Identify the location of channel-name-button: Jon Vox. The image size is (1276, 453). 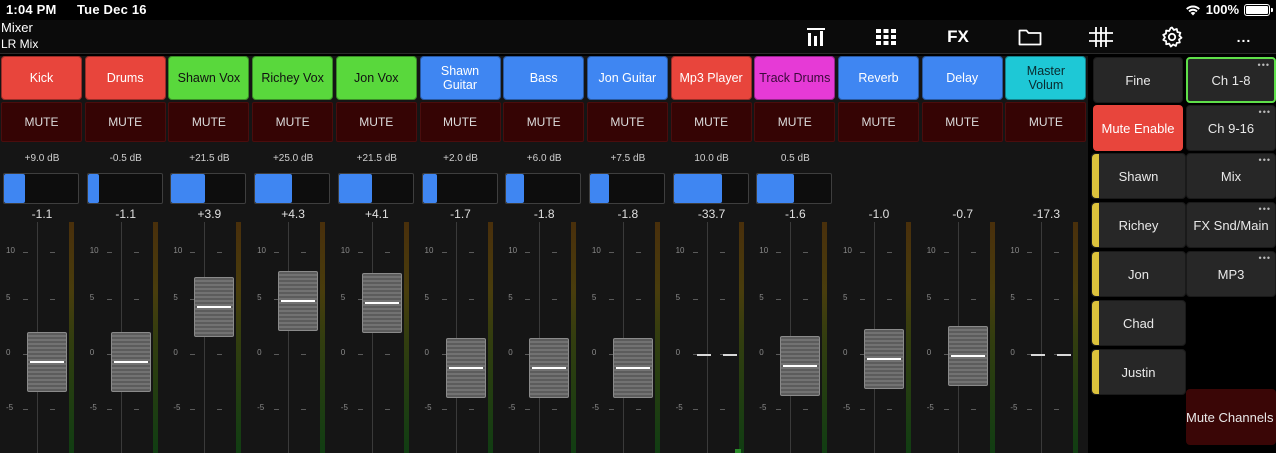
(376, 78).